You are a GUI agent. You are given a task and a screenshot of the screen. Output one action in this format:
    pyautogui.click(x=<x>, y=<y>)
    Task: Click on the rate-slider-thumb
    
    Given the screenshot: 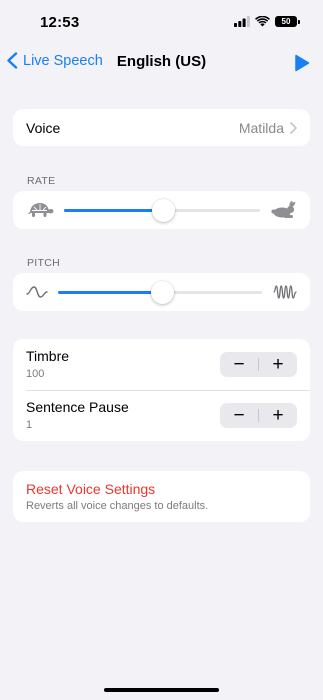 What is the action you would take?
    pyautogui.click(x=164, y=210)
    